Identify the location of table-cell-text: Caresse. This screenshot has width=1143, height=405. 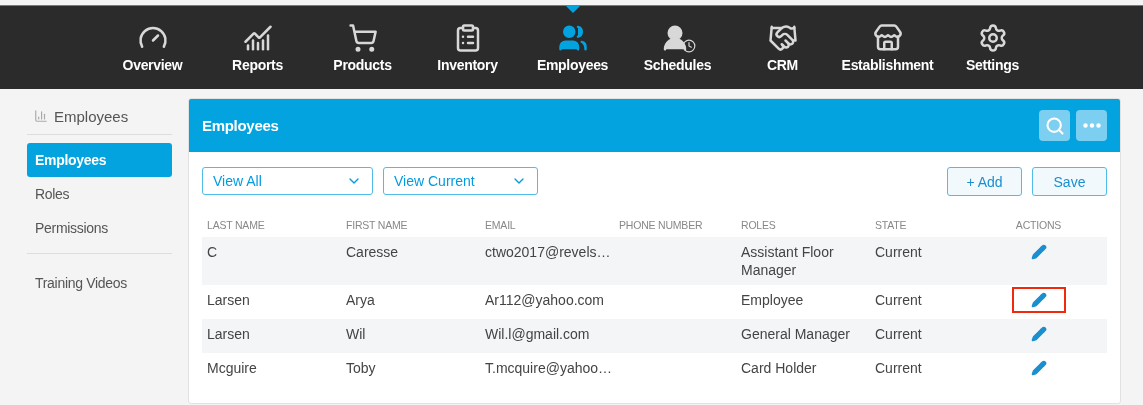
(372, 252).